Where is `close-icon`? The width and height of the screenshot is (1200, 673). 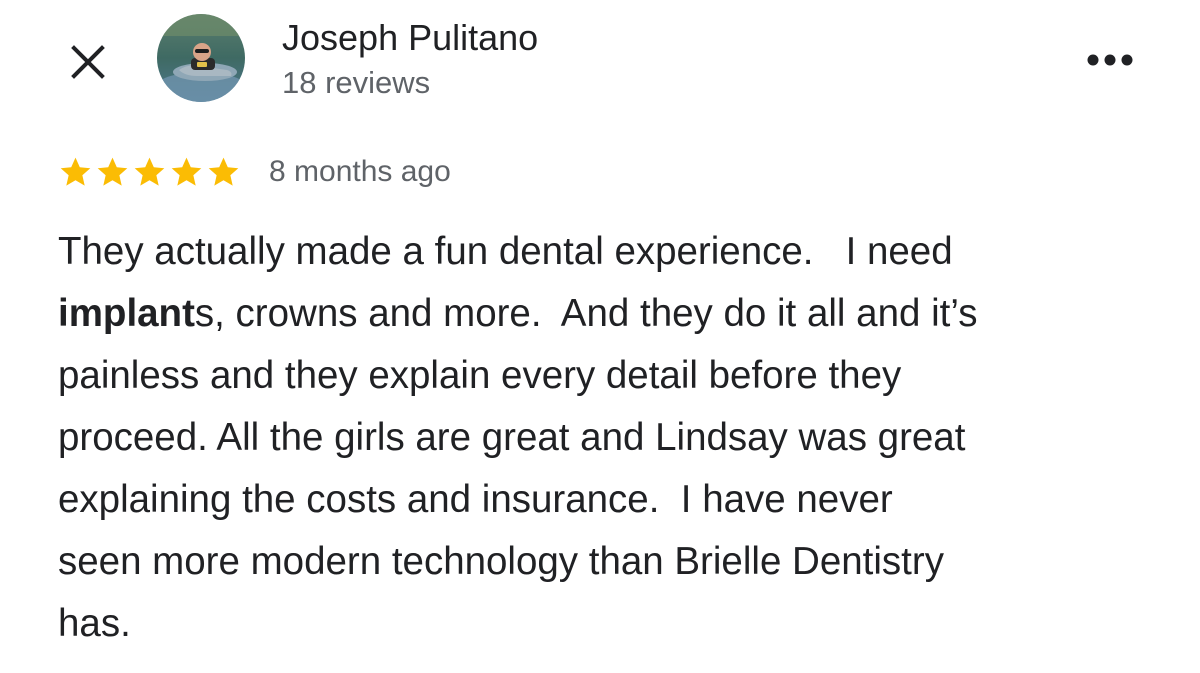
close-icon is located at coordinates (88, 62).